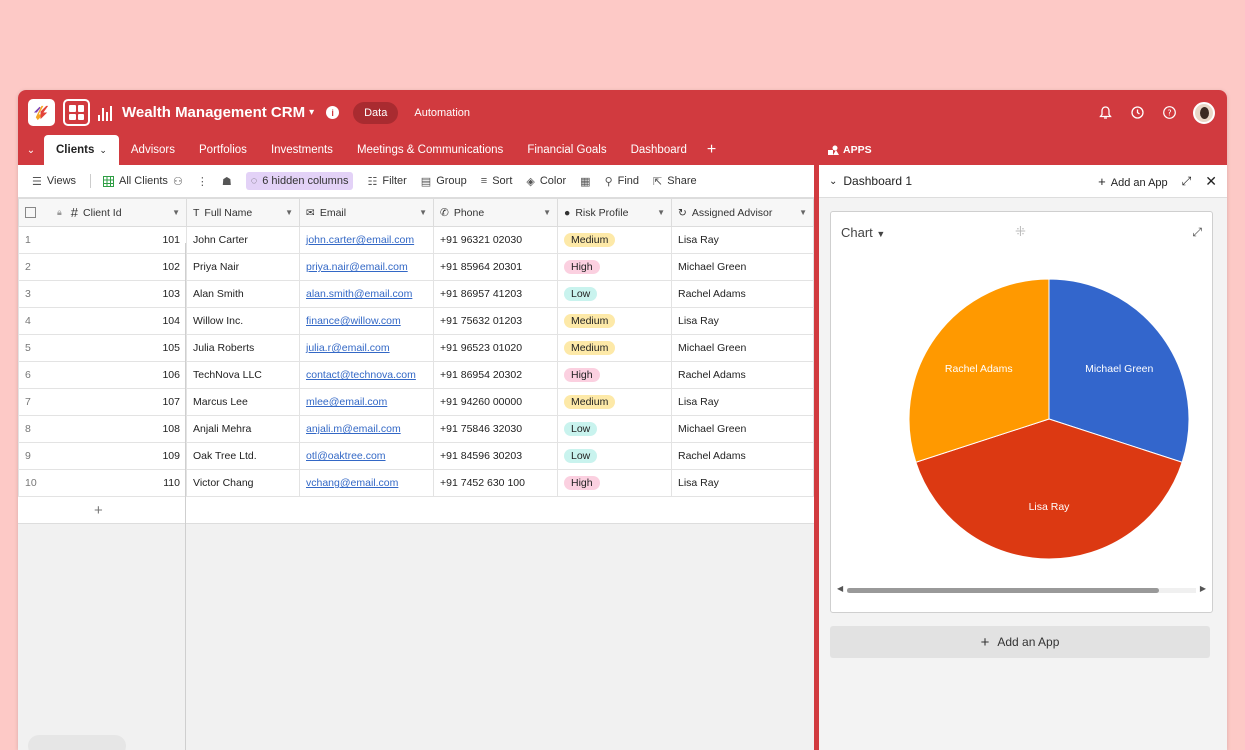  What do you see at coordinates (495, 402) in the screenshot?
I see `phone-cell: +91 94260 00000` at bounding box center [495, 402].